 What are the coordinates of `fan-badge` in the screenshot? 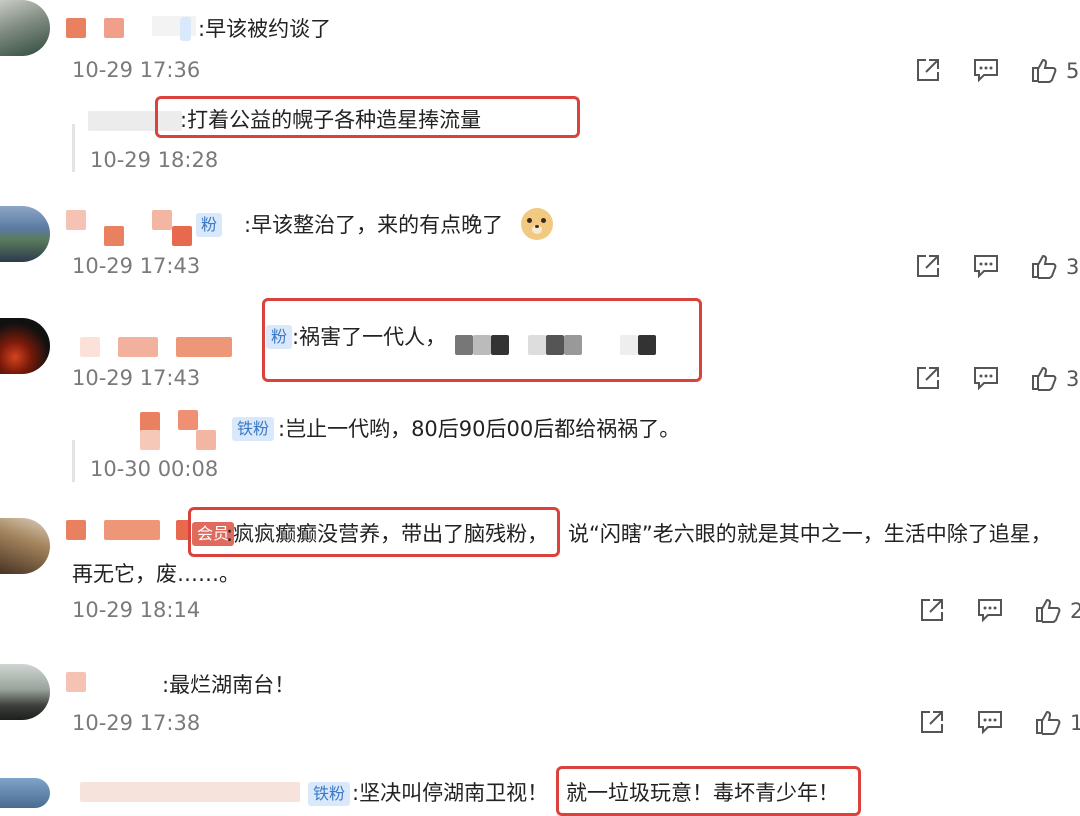 It's located at (186, 29).